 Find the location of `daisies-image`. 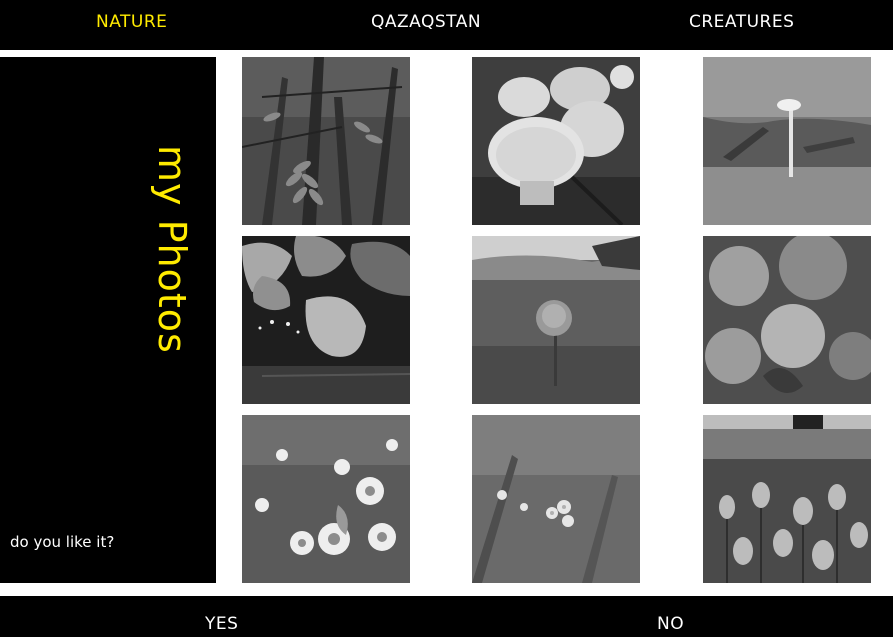

daisies-image is located at coordinates (326, 499).